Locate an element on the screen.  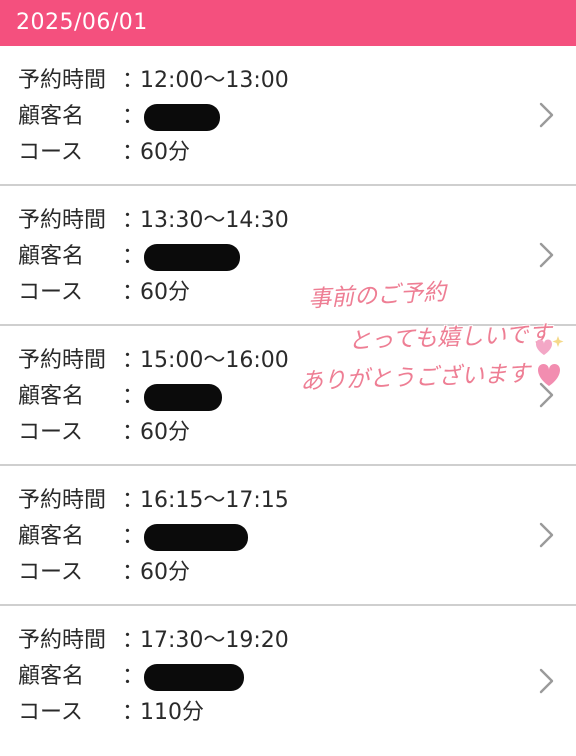
time-value: 13:30～14:30 is located at coordinates (214, 220).